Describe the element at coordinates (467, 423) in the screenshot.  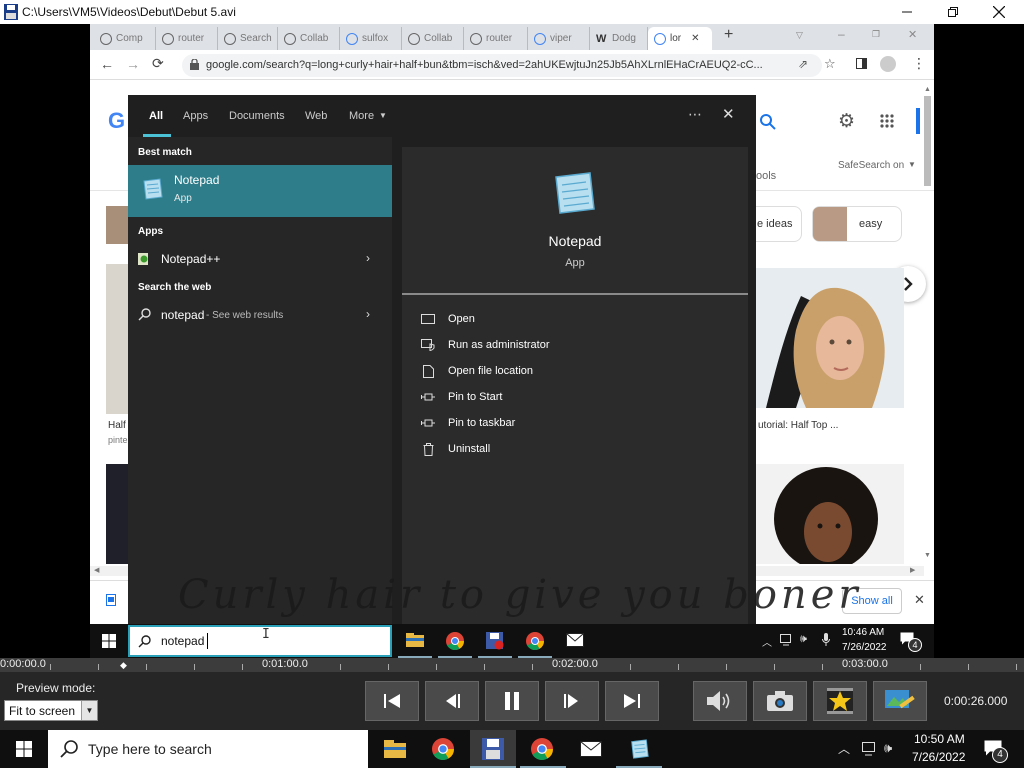
I see `action-pin-taskbar: Pin to taskbar` at that location.